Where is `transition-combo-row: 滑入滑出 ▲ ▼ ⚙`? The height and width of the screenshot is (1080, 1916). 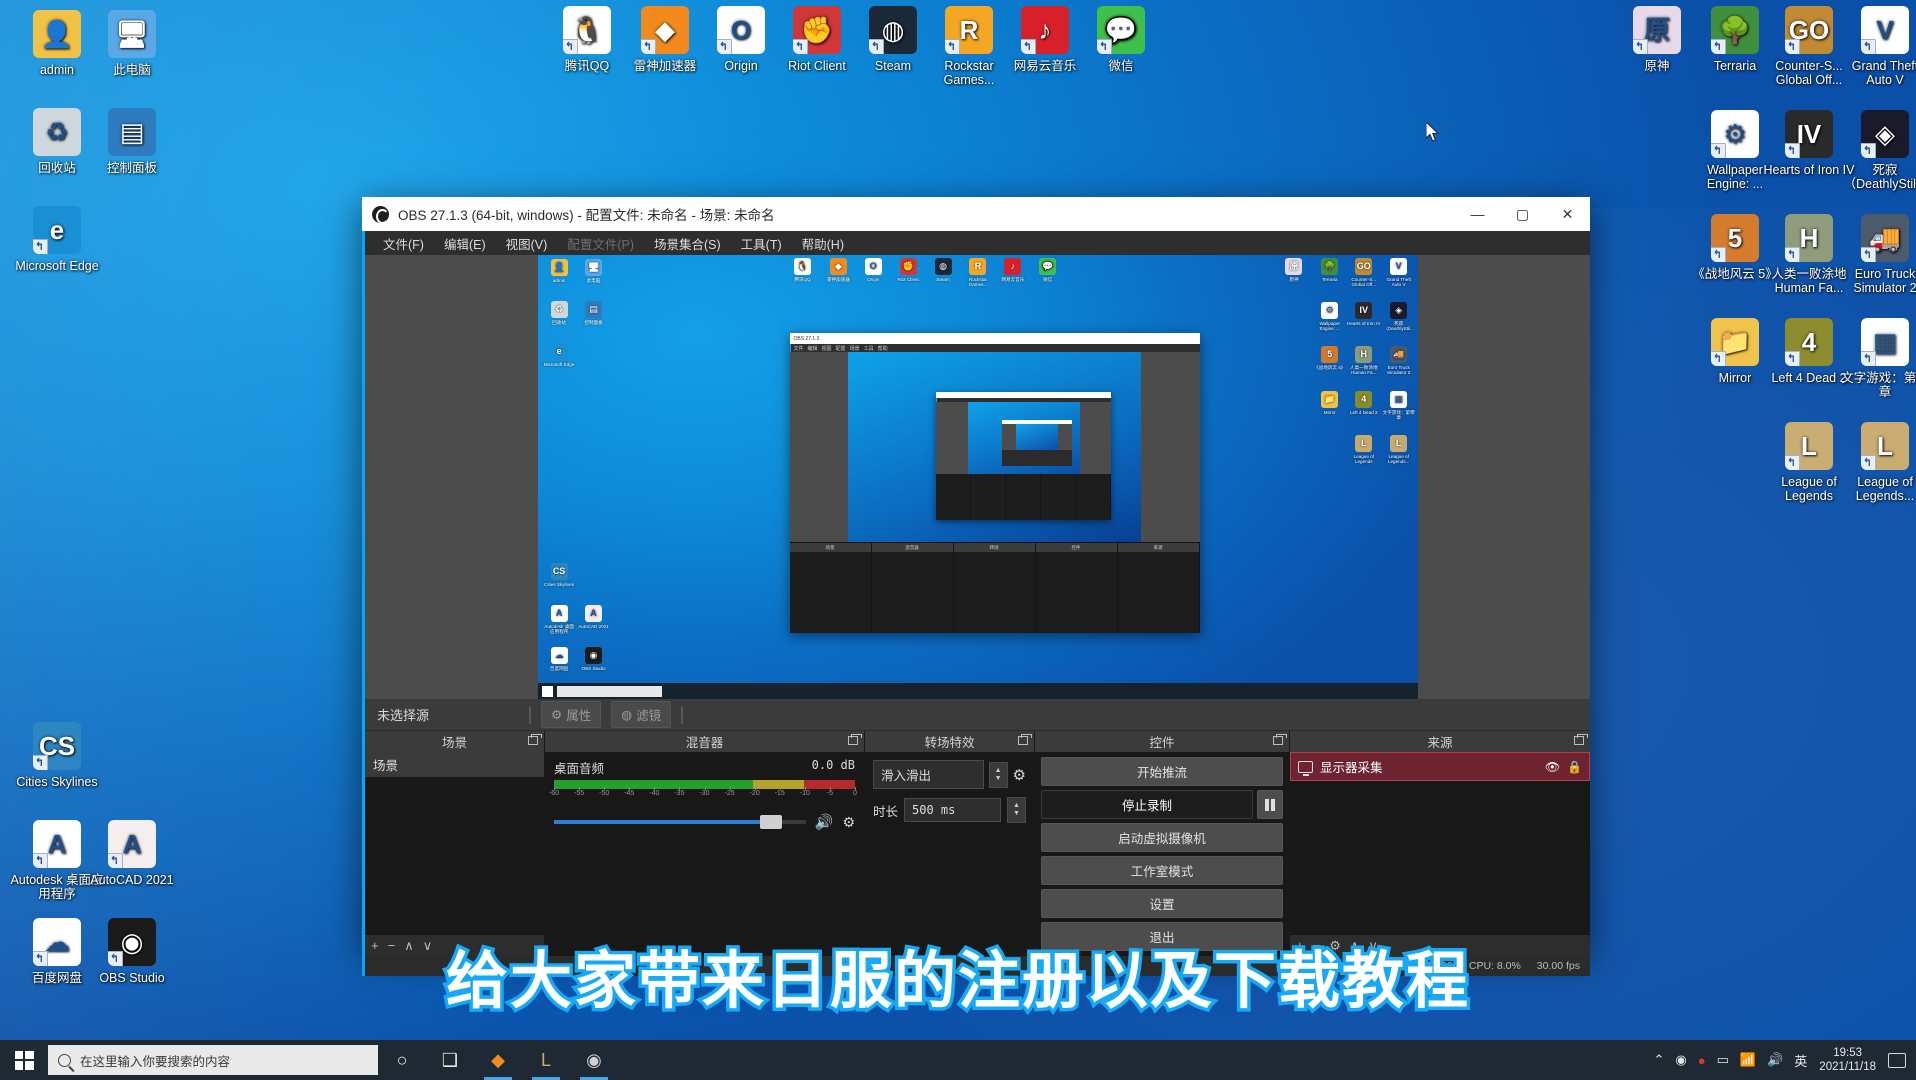 transition-combo-row: 滑入滑出 ▲ ▼ ⚙ is located at coordinates (949, 774).